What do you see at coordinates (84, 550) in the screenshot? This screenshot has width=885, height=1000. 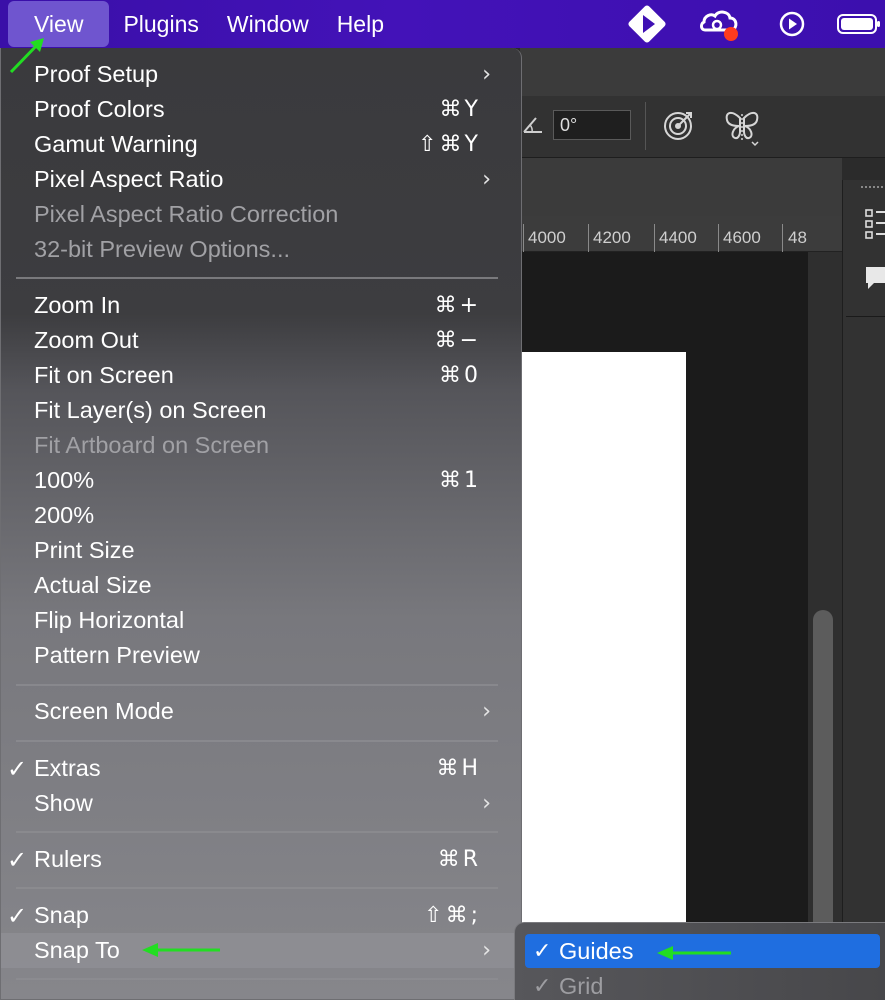 I see `menu-item-label: Print Size` at bounding box center [84, 550].